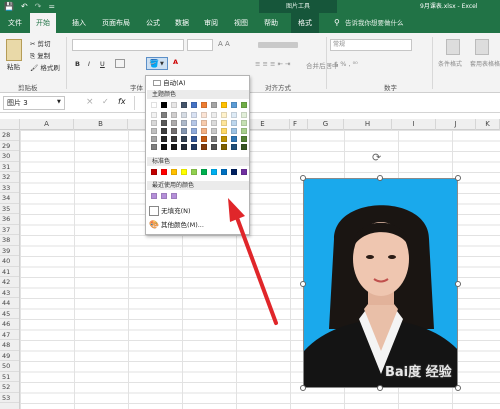  What do you see at coordinates (418, 372) in the screenshot?
I see `watermark: Bai度 经验` at bounding box center [418, 372].